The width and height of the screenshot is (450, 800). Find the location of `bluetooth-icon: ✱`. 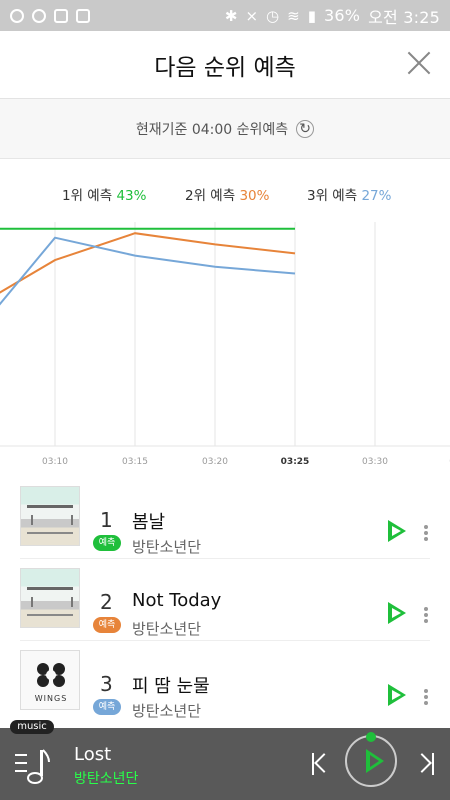

bluetooth-icon: ✱ is located at coordinates (231, 15).